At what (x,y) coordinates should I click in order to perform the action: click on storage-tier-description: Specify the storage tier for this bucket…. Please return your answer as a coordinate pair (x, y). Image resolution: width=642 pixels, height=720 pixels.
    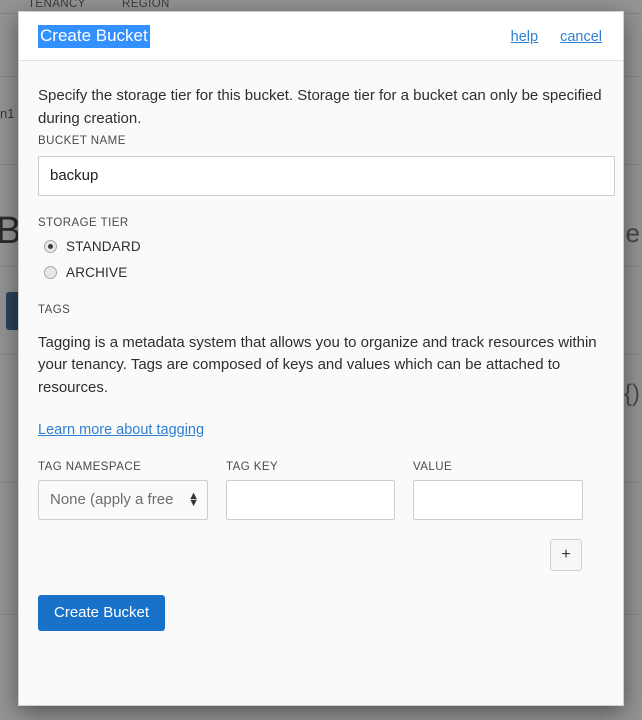
    Looking at the image, I should click on (320, 107).